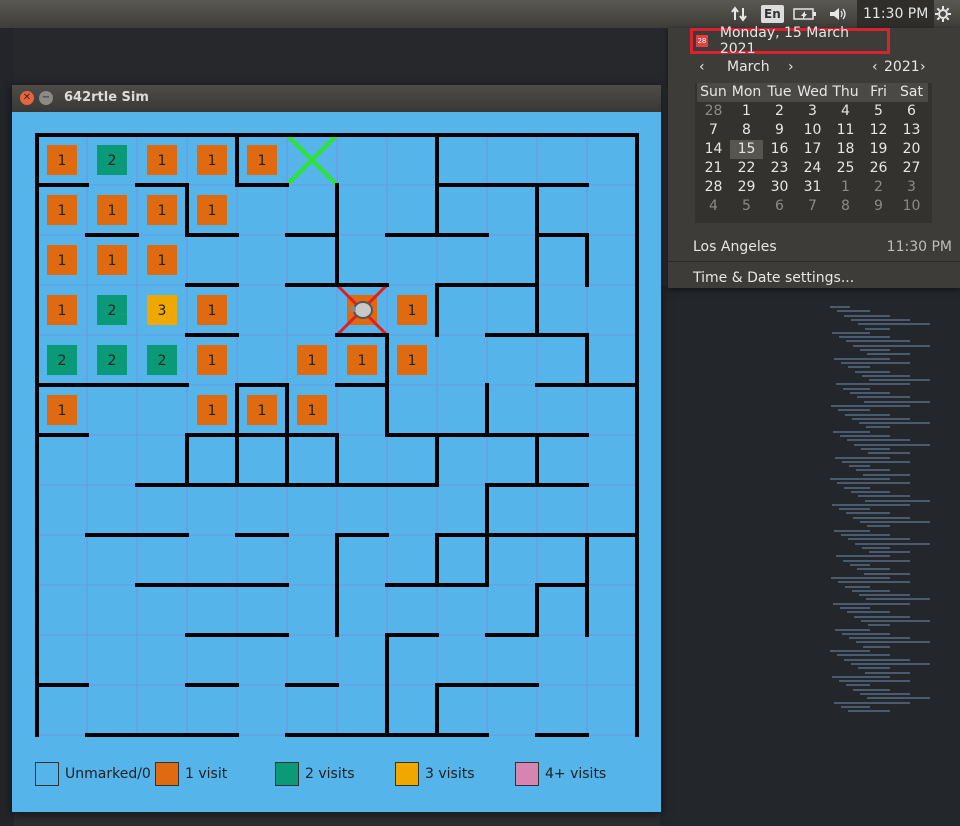 Image resolution: width=960 pixels, height=826 pixels. I want to click on close-icon: ✕, so click(27, 98).